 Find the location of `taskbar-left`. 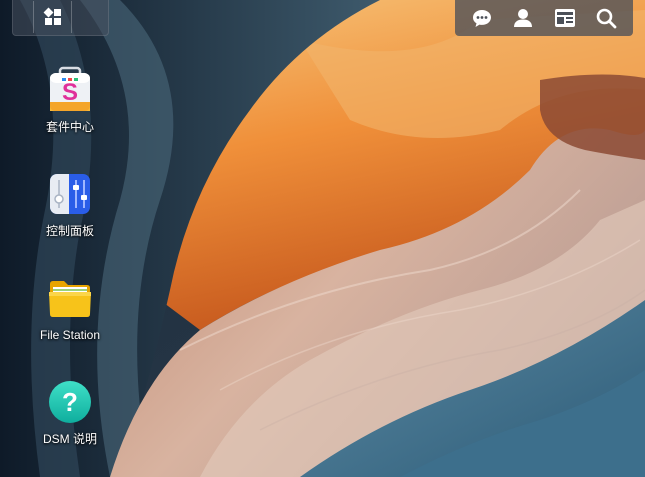

taskbar-left is located at coordinates (60, 18).